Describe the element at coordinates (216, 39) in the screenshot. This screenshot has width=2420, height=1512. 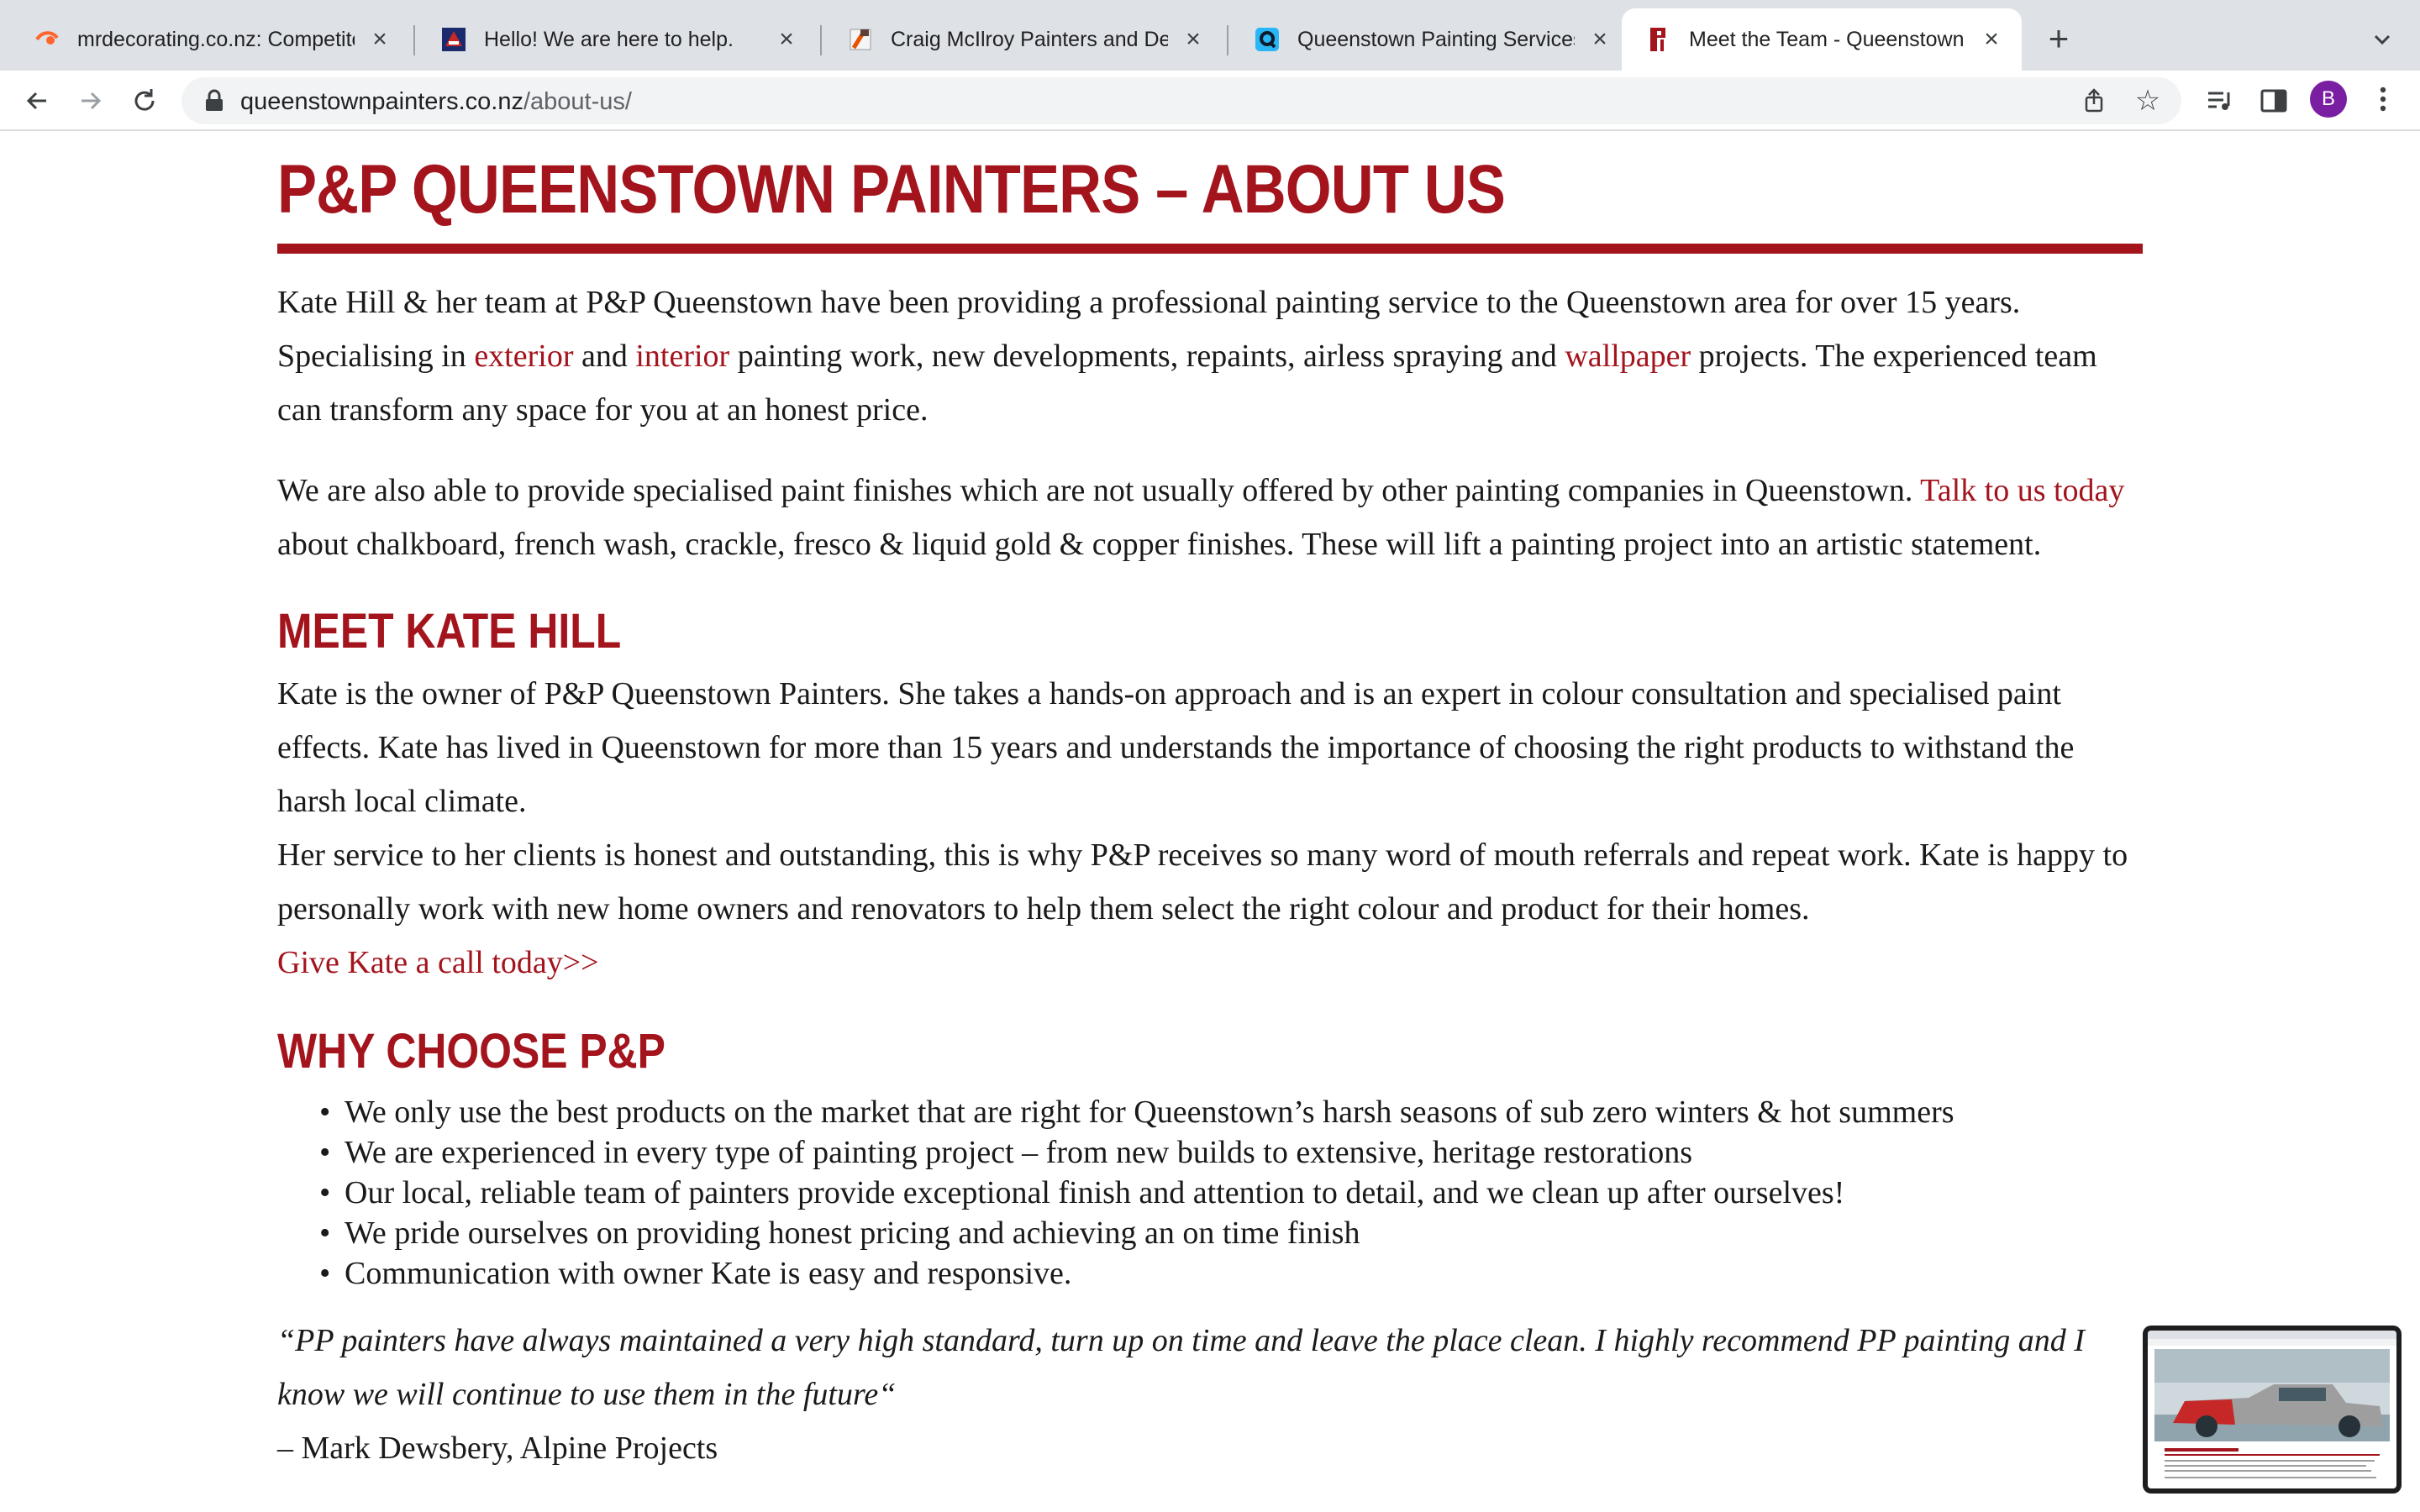
I see `tab-title: mrdecorating.co.nz: Competito` at that location.